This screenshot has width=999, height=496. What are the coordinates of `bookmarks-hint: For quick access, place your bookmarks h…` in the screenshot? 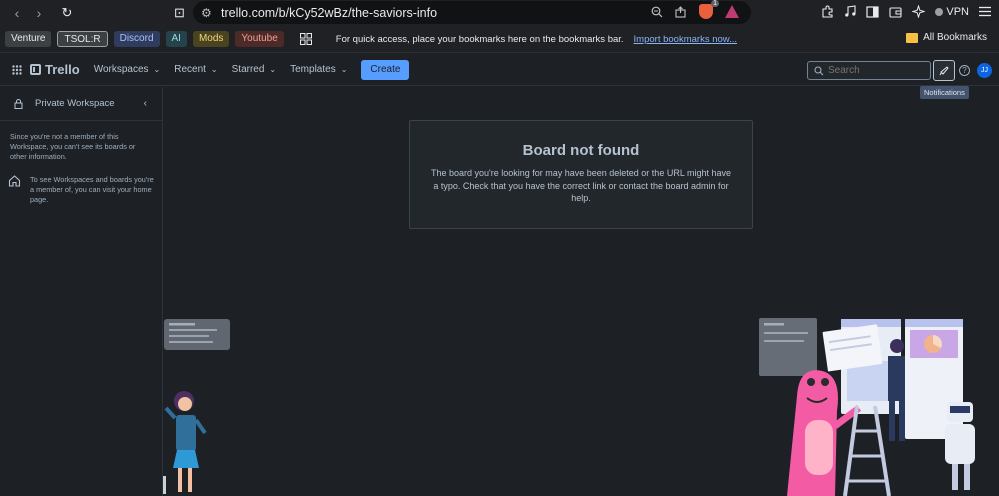 It's located at (479, 39).